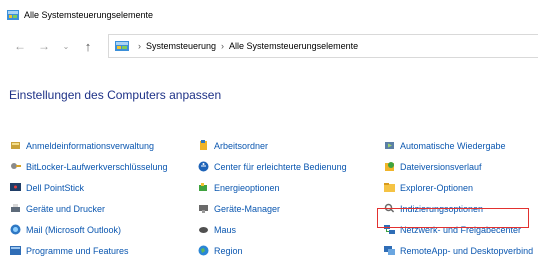 The image size is (538, 261). I want to click on network-sharing-icon, so click(389, 229).